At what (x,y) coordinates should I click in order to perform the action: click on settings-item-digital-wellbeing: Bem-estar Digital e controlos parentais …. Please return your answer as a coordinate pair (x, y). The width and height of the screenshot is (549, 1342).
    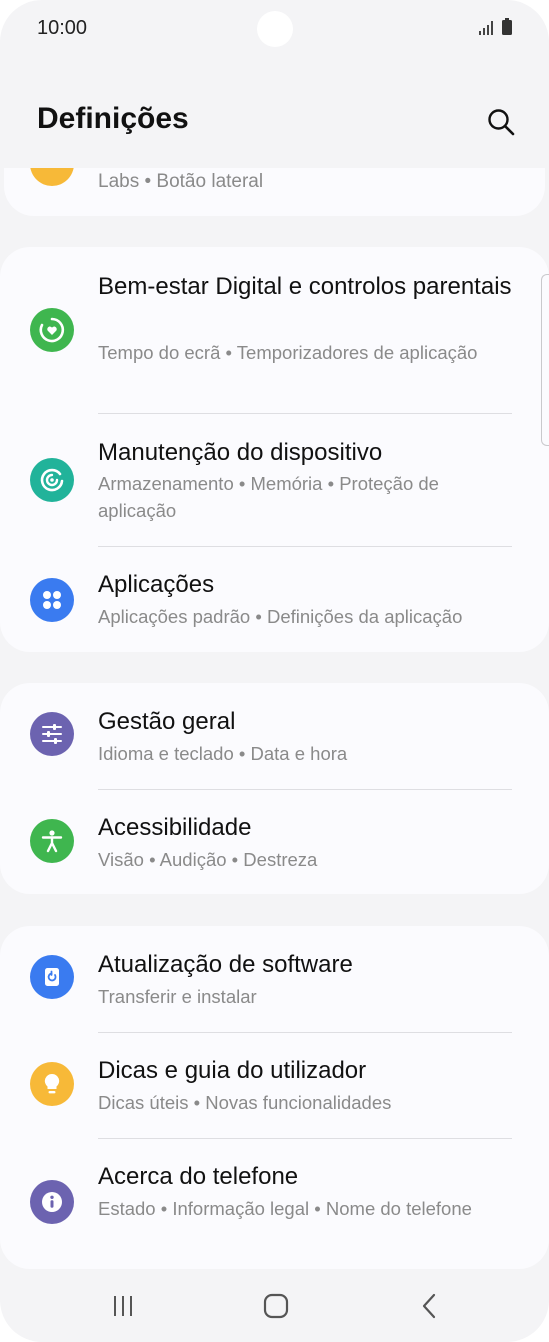
    Looking at the image, I should click on (274, 330).